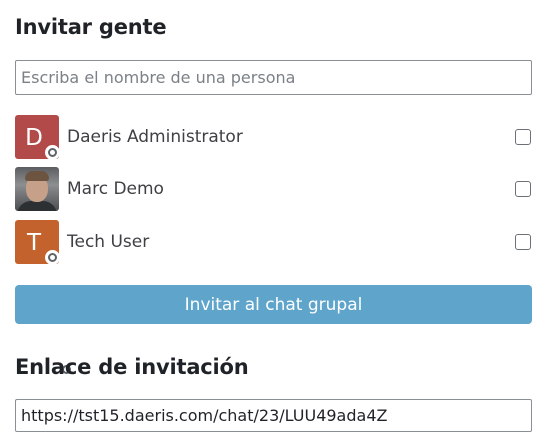 The height and width of the screenshot is (442, 546). What do you see at coordinates (108, 242) in the screenshot?
I see `user-name: Tech User` at bounding box center [108, 242].